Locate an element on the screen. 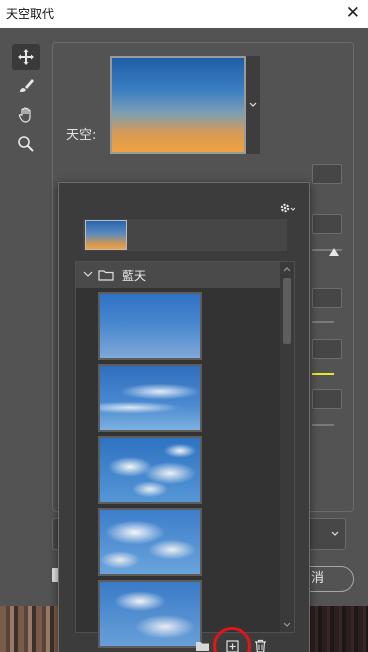 The height and width of the screenshot is (652, 368). brush-icon is located at coordinates (27, 85).